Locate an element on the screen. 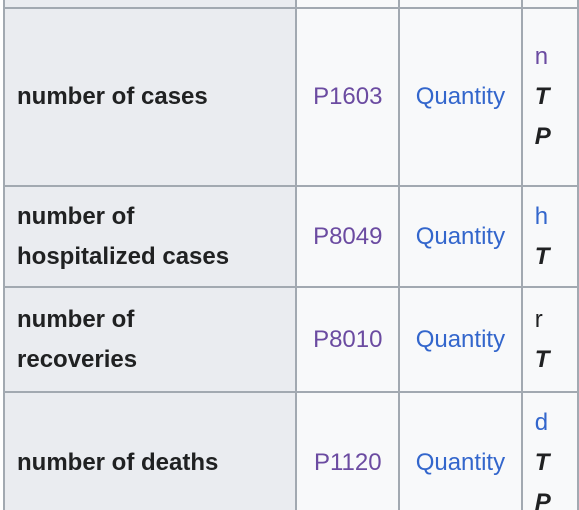 This screenshot has width=579, height=510. table-row-previous-partial is located at coordinates (290, 4).